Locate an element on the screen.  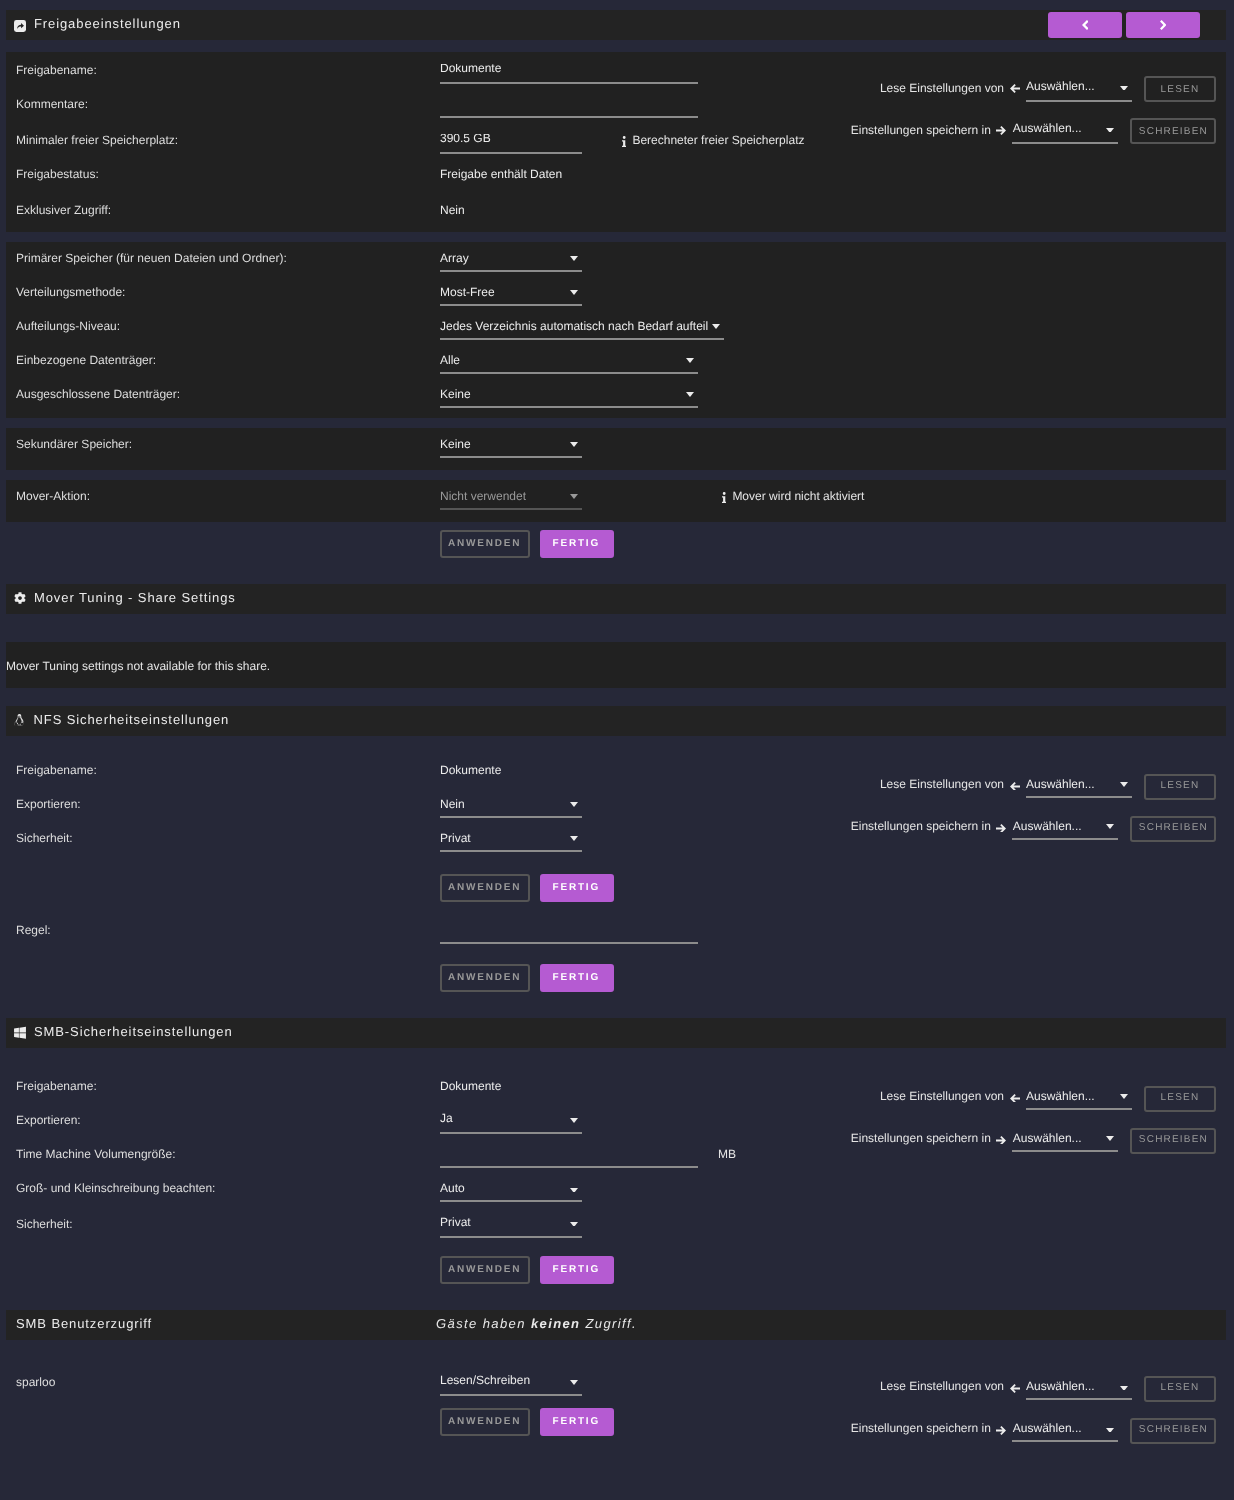
gear-icon is located at coordinates (20, 598).